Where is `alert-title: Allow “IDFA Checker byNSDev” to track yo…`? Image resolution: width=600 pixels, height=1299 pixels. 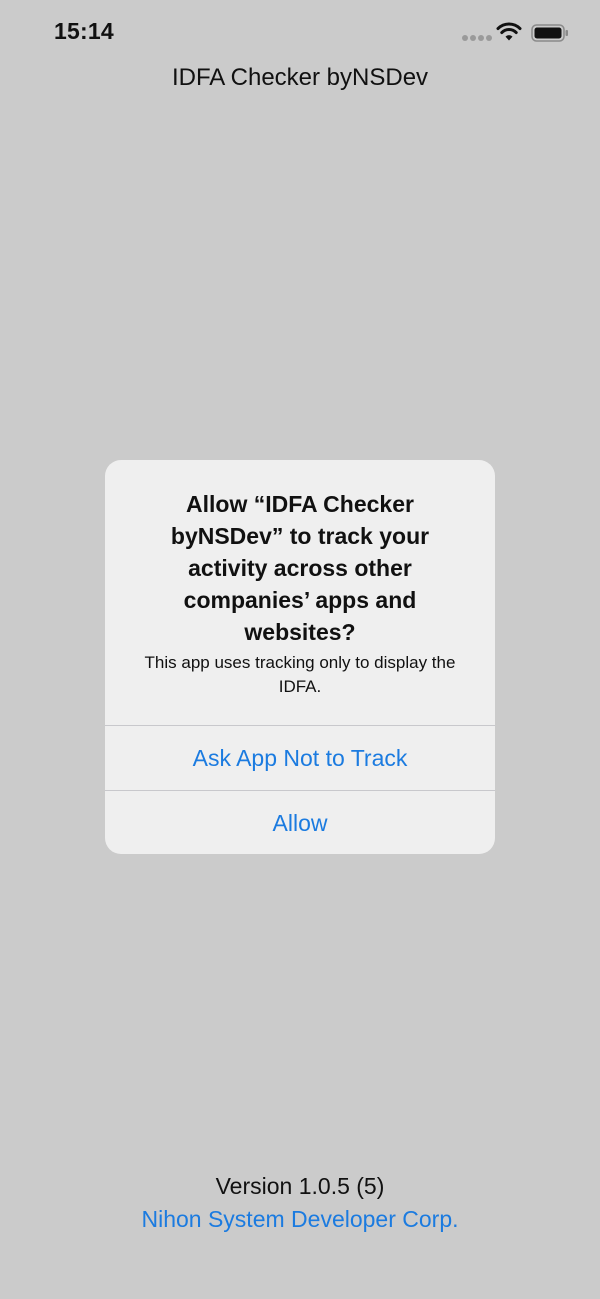 alert-title: Allow “IDFA Checker byNSDev” to track yo… is located at coordinates (300, 568).